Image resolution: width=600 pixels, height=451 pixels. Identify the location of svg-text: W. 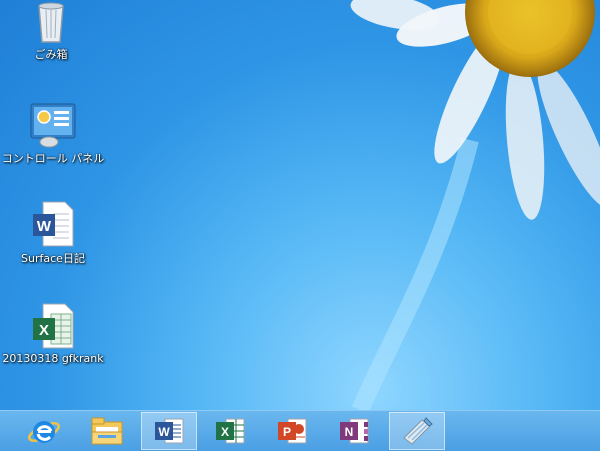
(44, 226).